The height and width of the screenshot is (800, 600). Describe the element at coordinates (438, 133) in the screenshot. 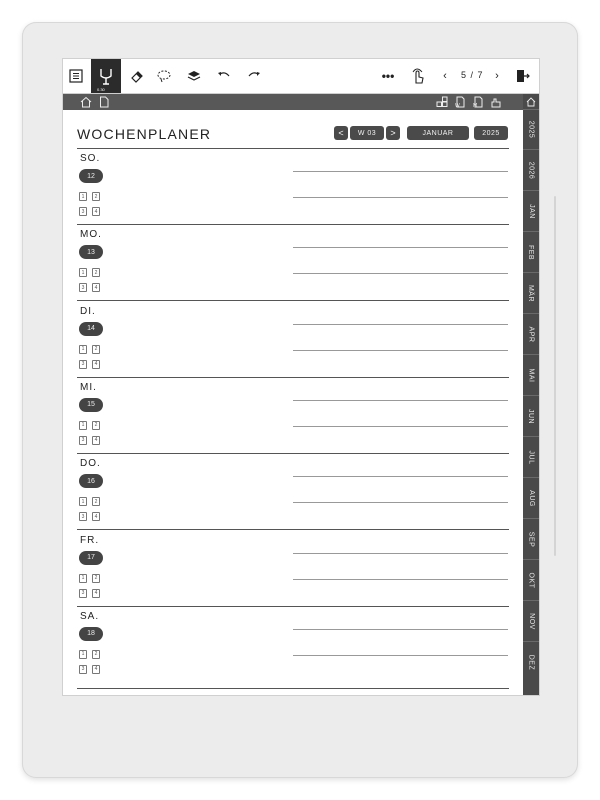

I see `month-button: JANUAR` at that location.